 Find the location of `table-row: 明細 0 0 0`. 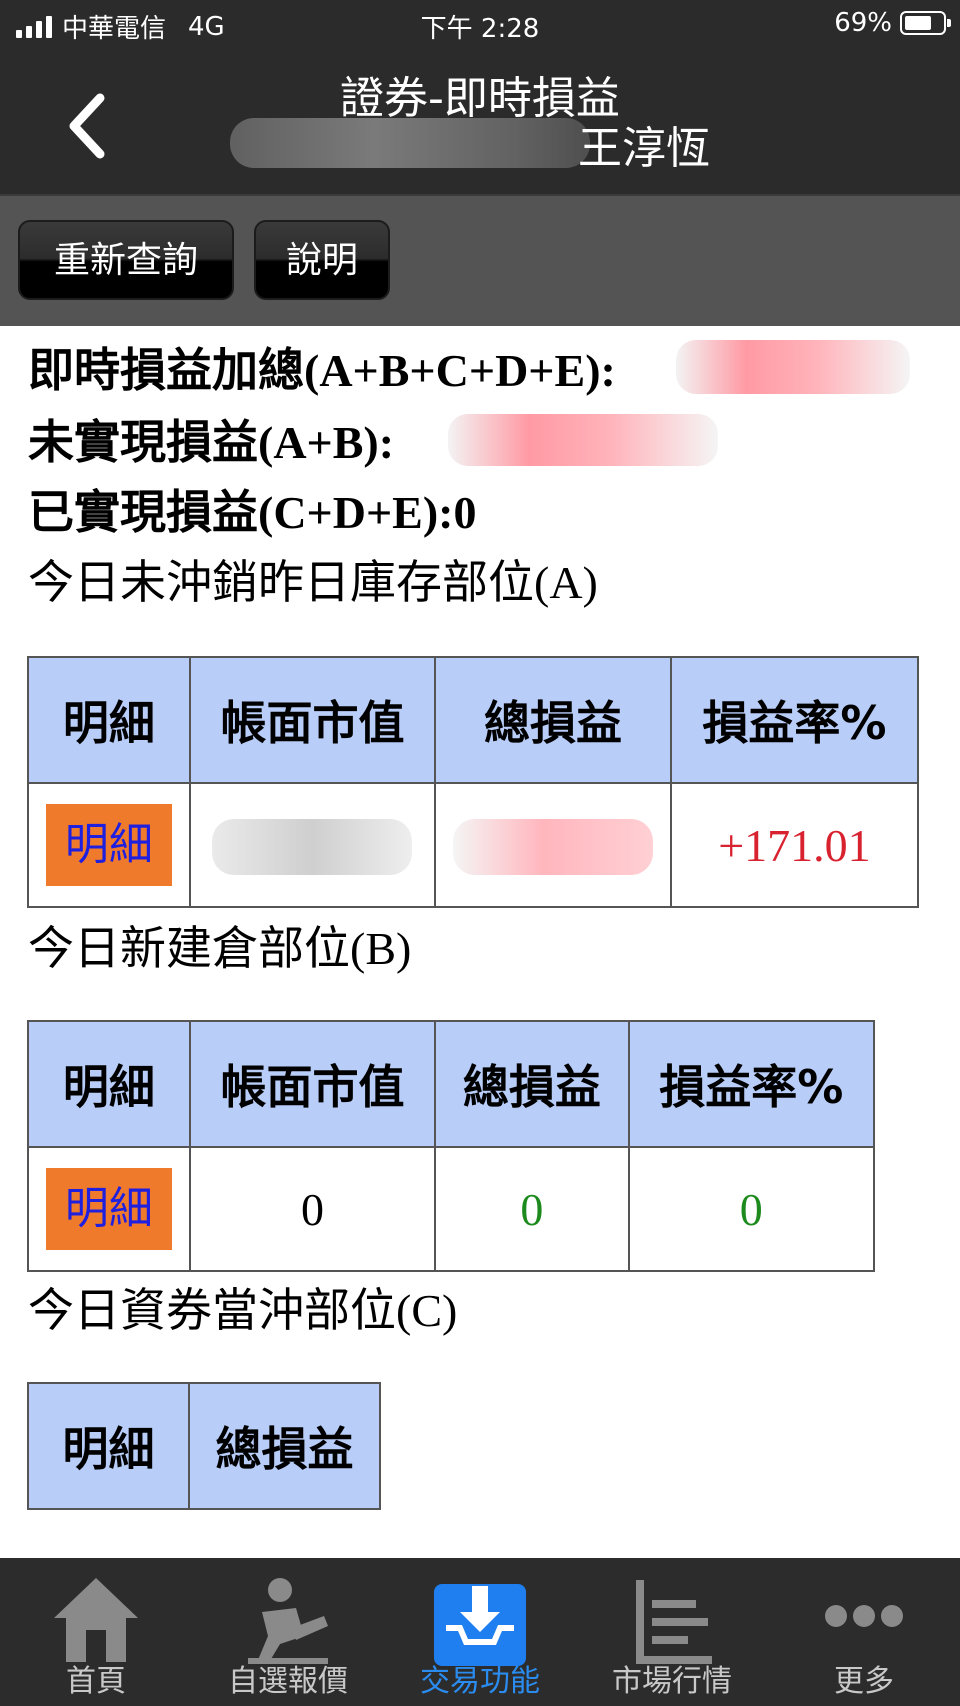

table-row: 明細 0 0 0 is located at coordinates (451, 1209).